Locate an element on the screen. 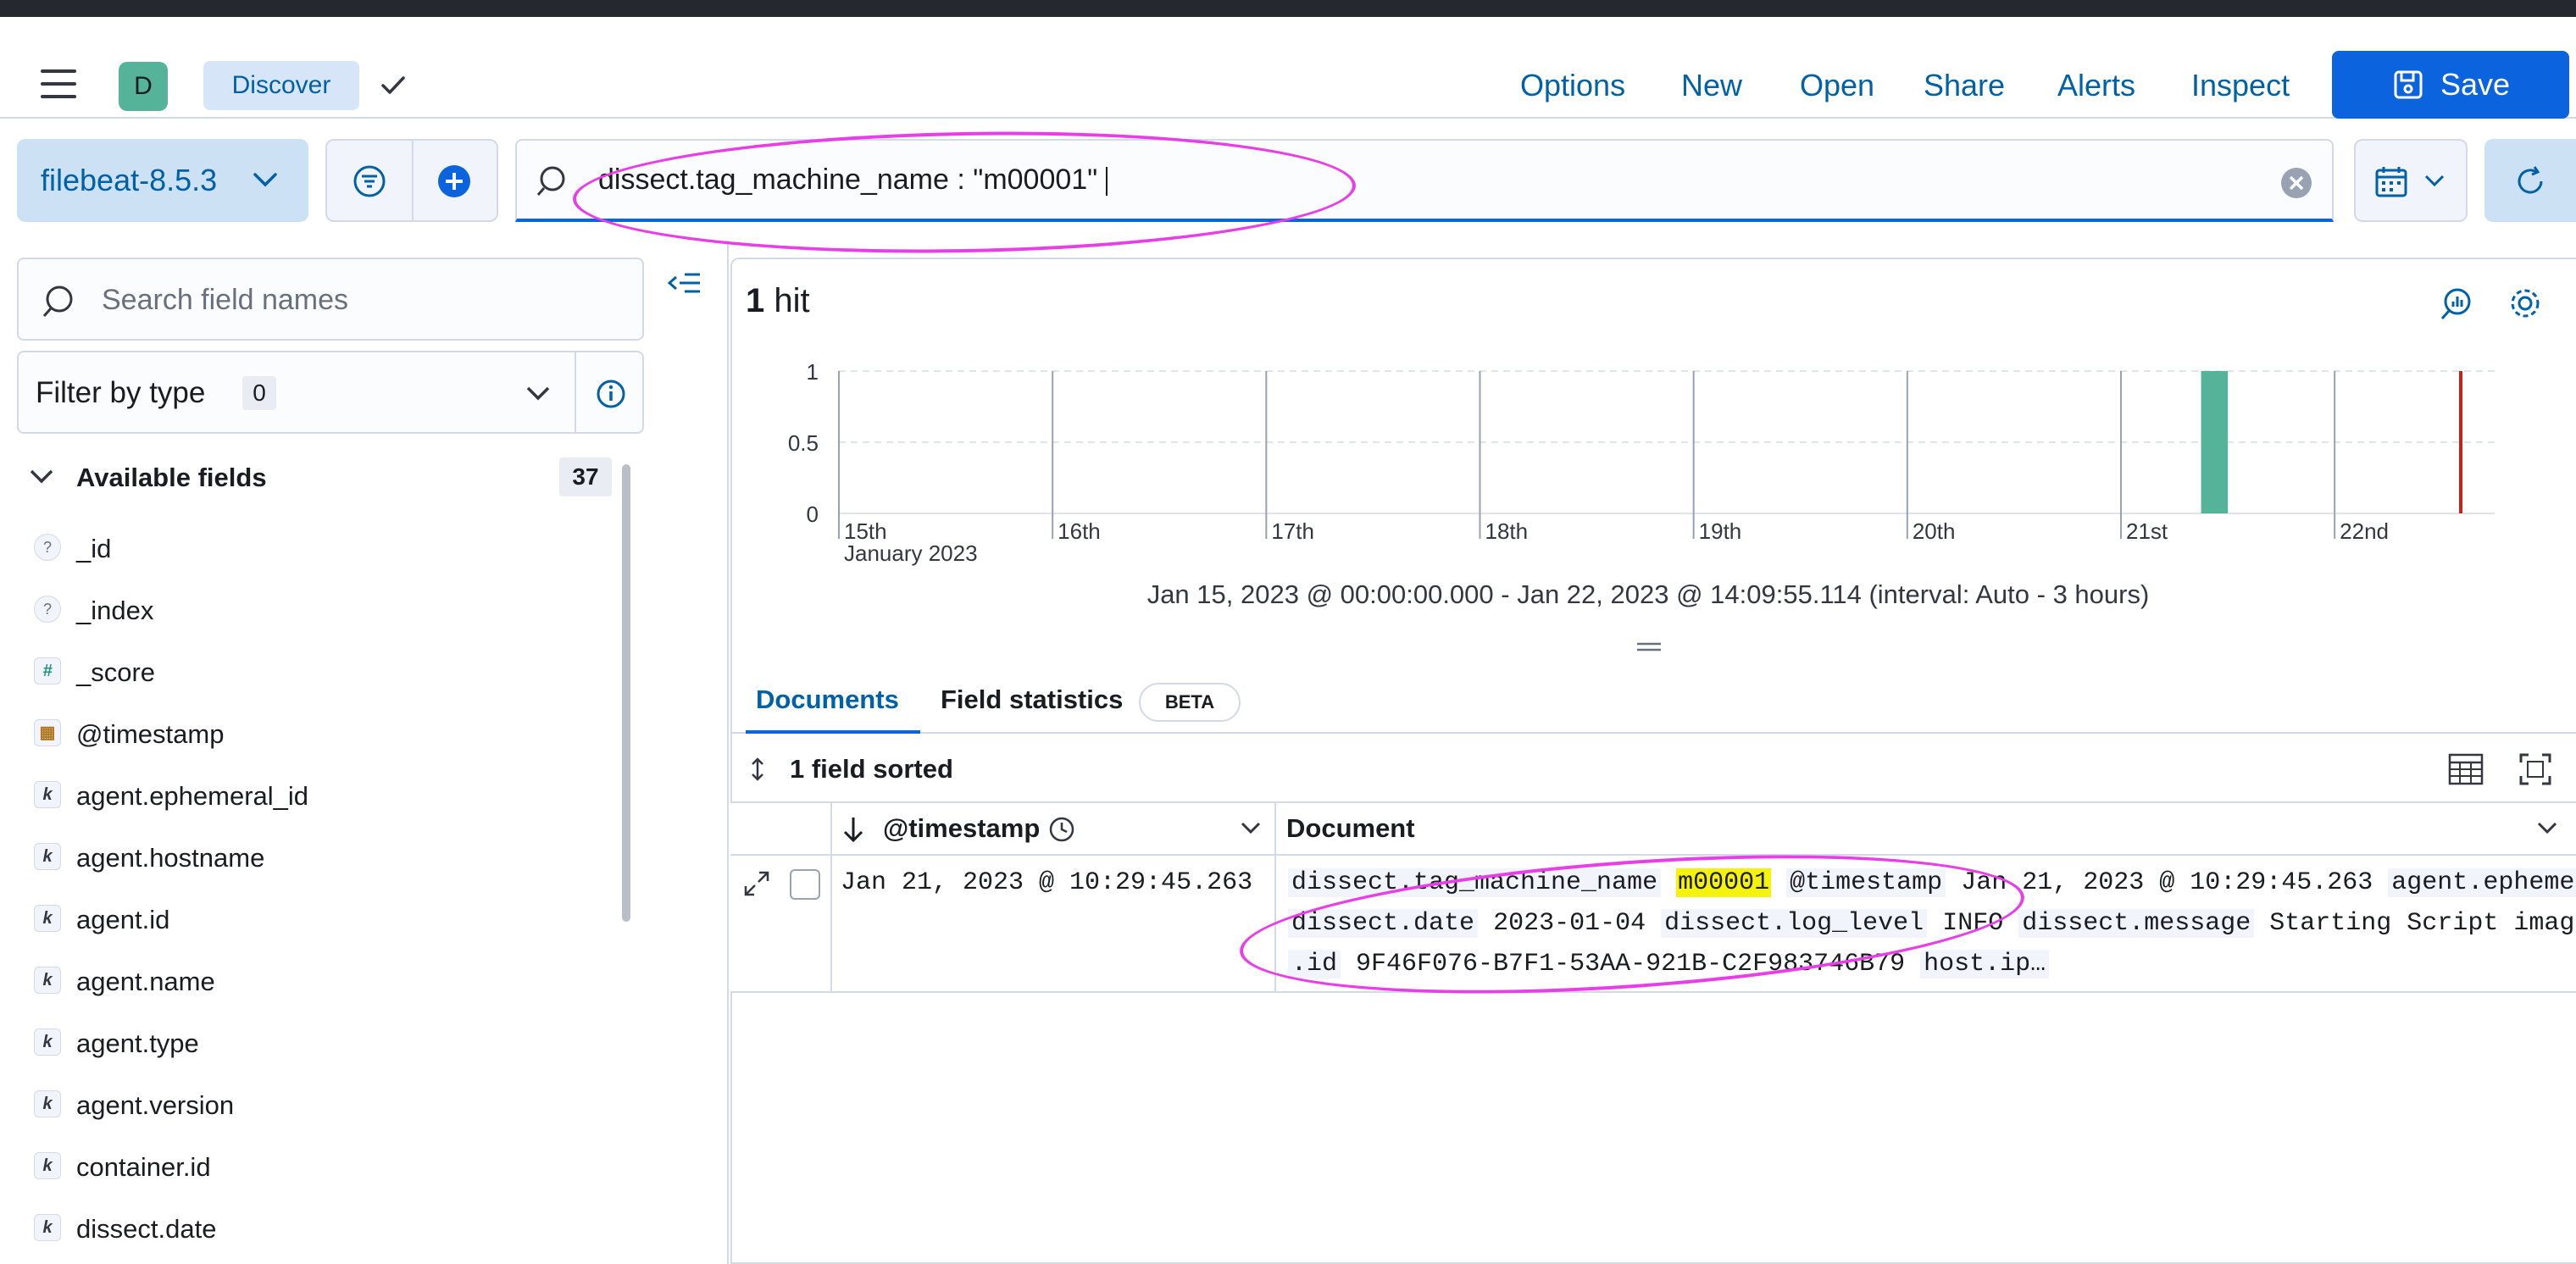 Image resolution: width=2576 pixels, height=1264 pixels. add-filter-icon is located at coordinates (454, 182).